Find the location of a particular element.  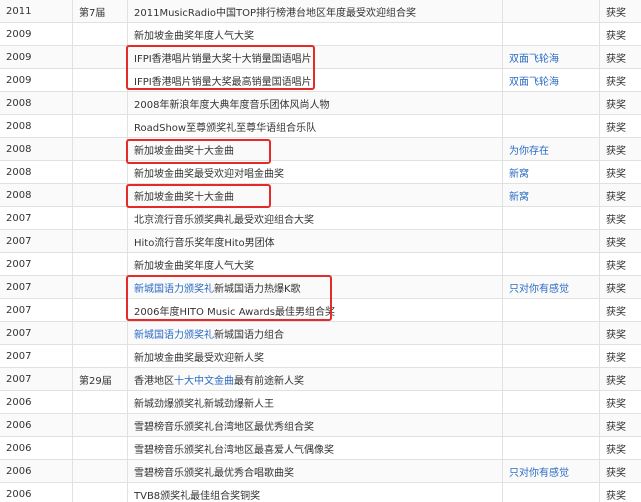

award-text: 新加坡金曲奖十大金曲 is located at coordinates (184, 197).